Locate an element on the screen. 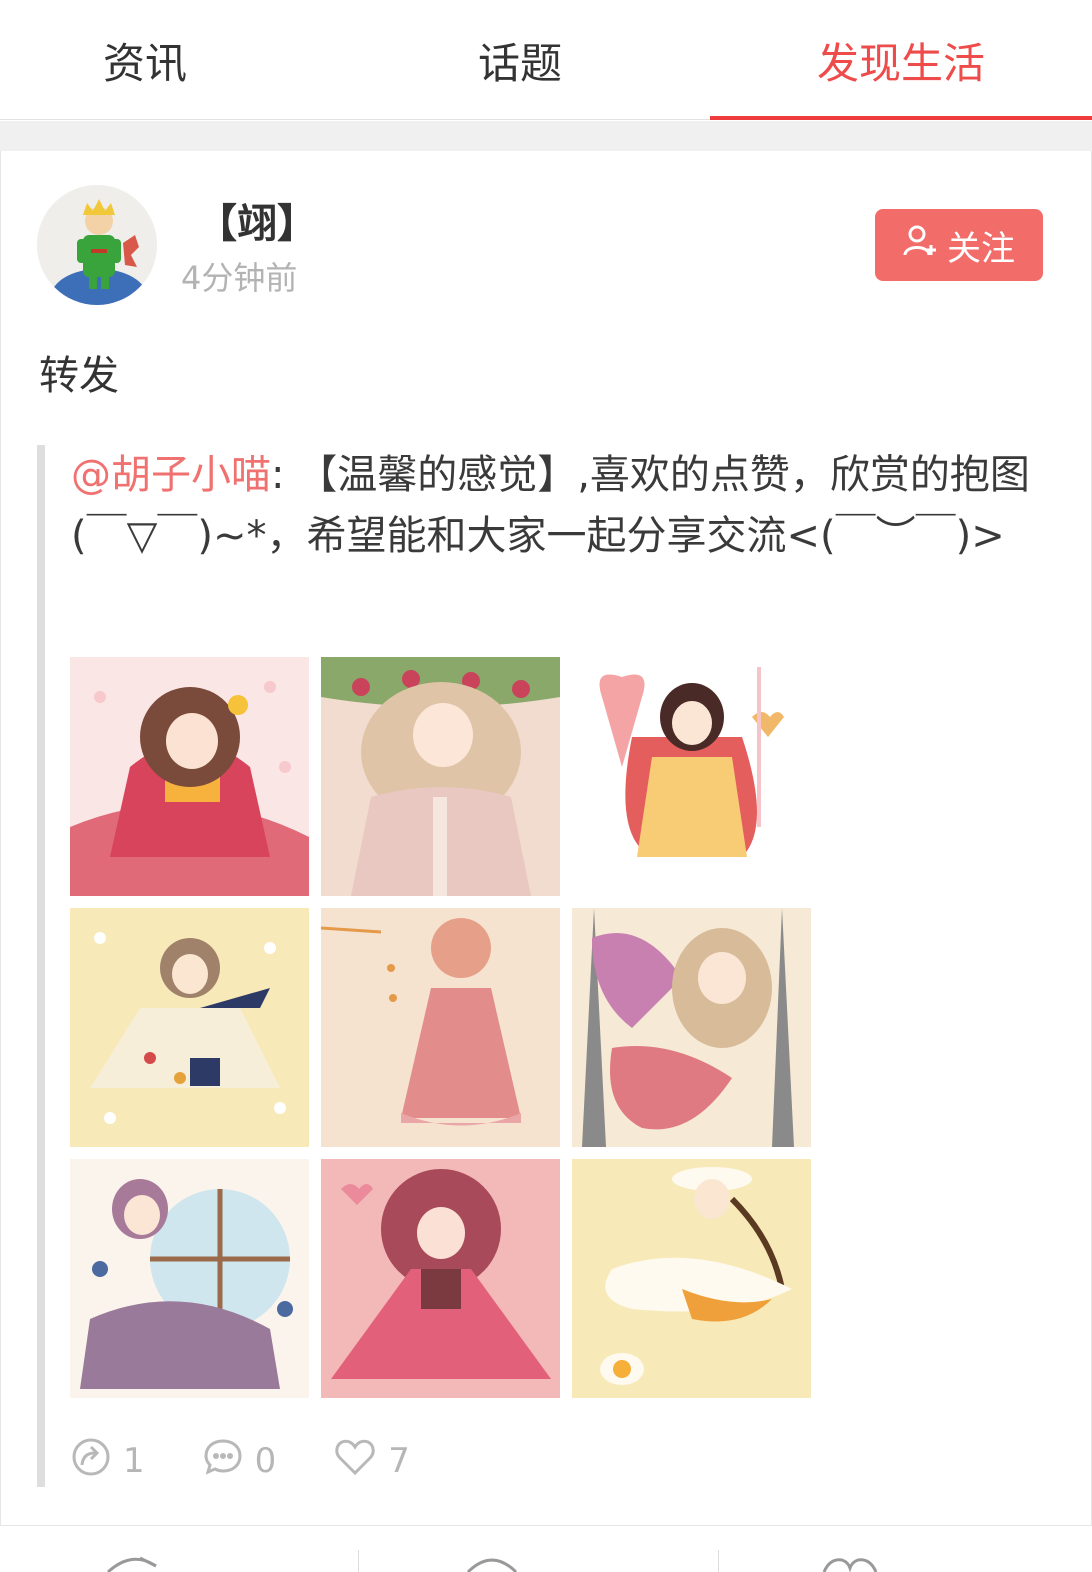 The width and height of the screenshot is (1092, 1572). like-stat: 7 is located at coordinates (372, 1461).